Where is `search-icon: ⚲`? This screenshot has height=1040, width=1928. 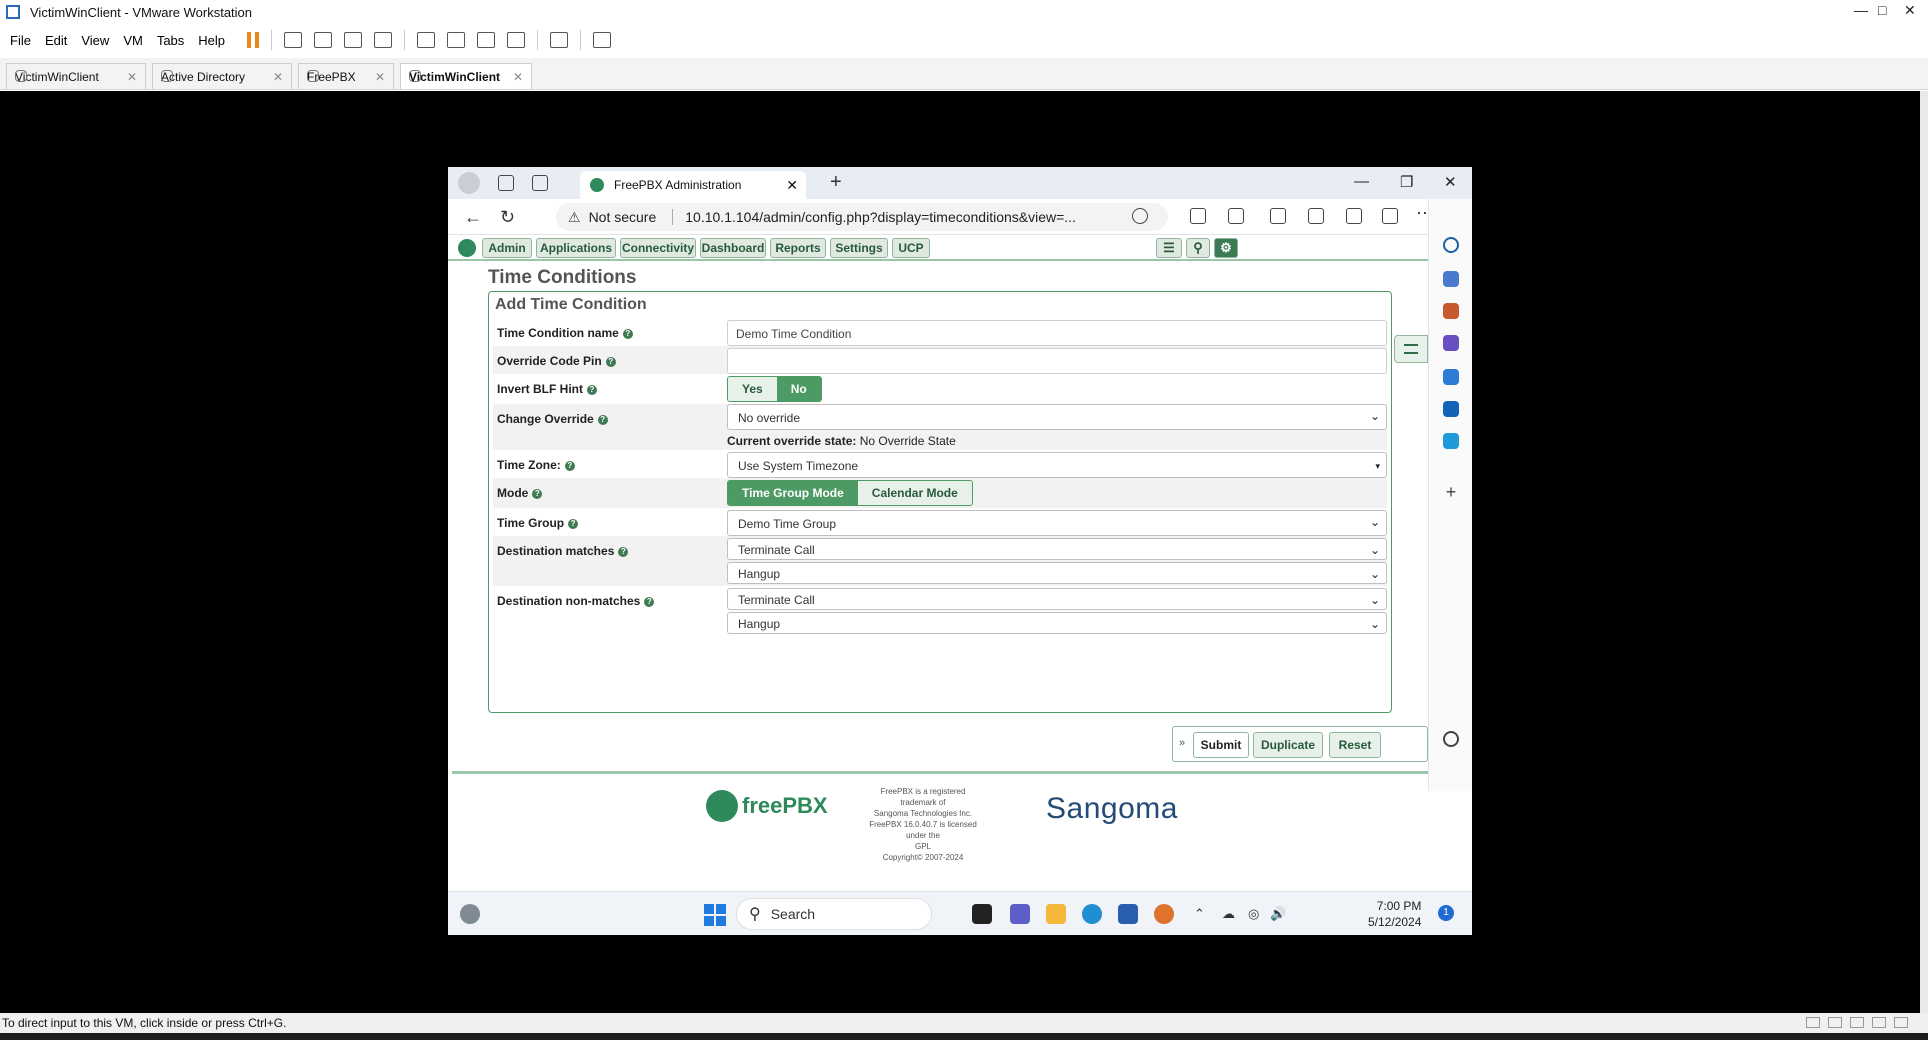 search-icon: ⚲ is located at coordinates (1198, 248).